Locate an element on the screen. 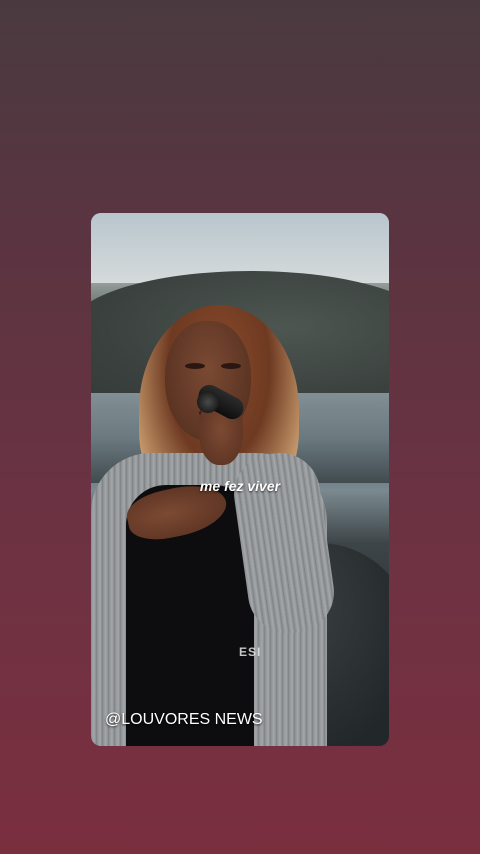  singer-eye-right is located at coordinates (231, 366).